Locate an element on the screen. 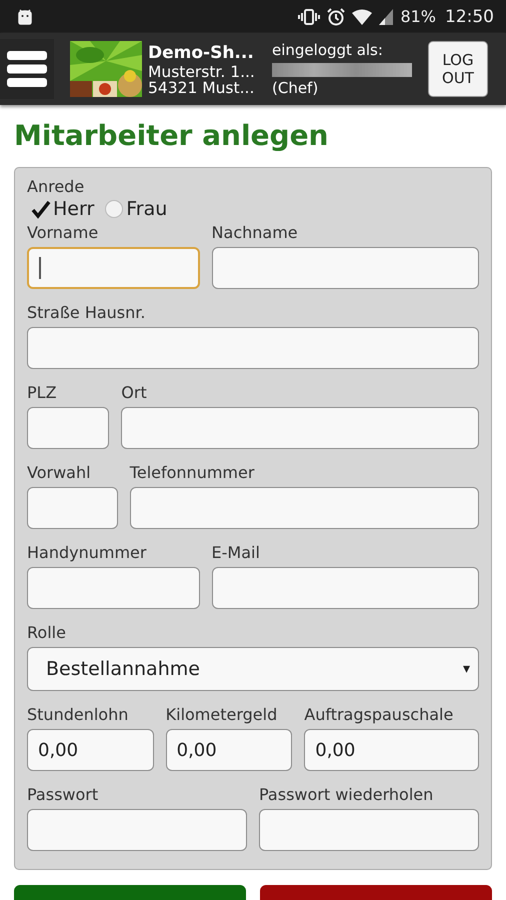 This screenshot has height=900, width=506. user-role: (Chef) is located at coordinates (296, 88).